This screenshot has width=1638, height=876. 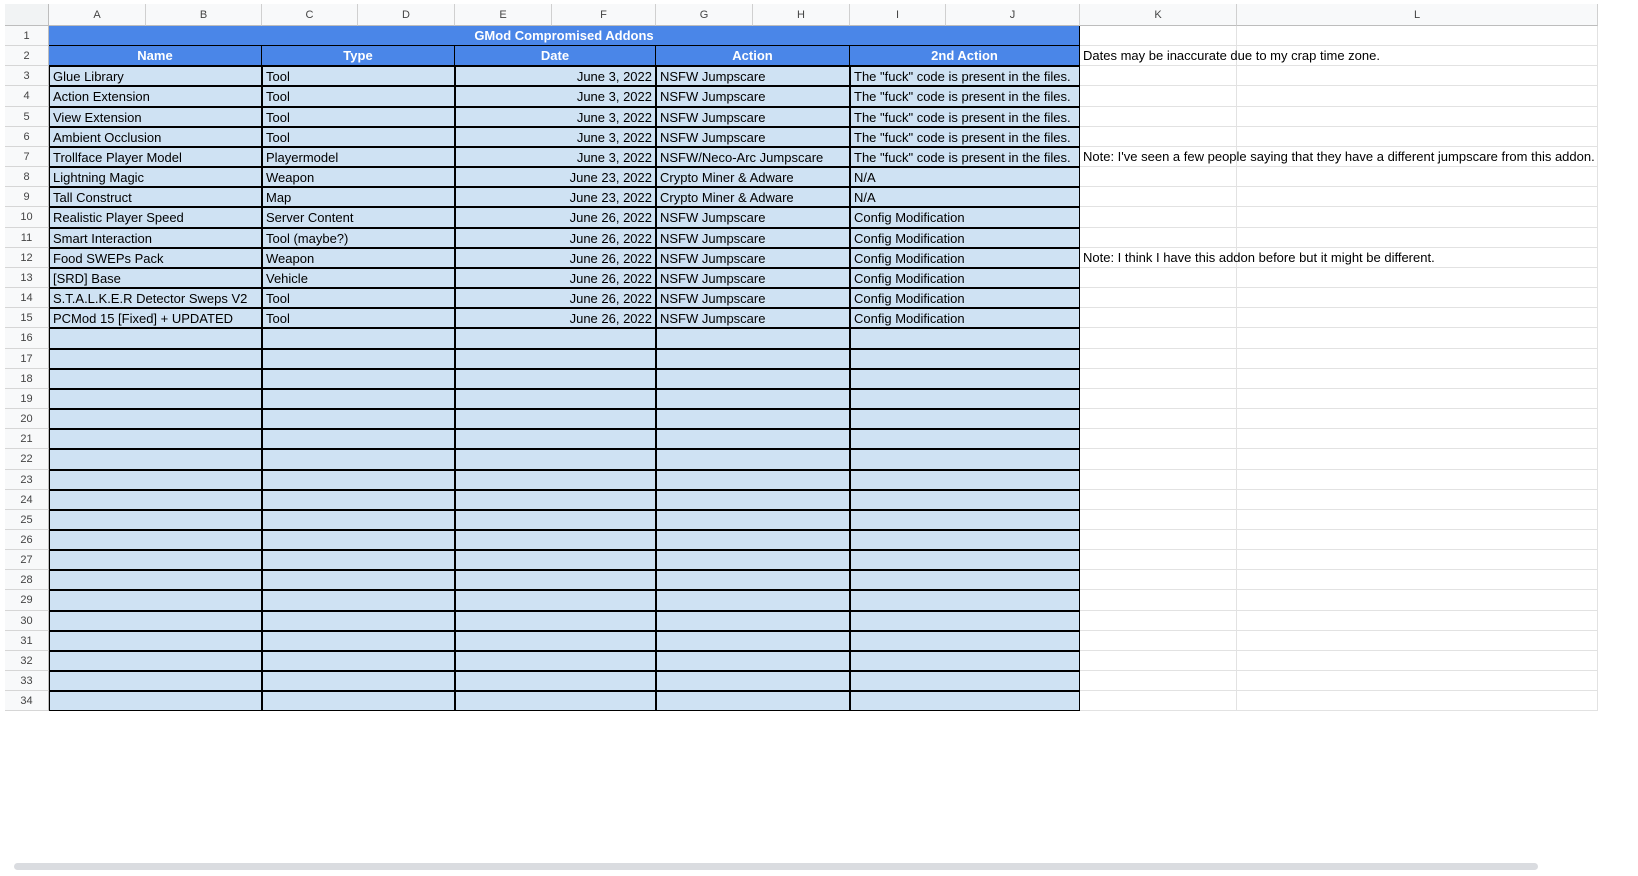 What do you see at coordinates (1417, 661) in the screenshot?
I see `cell-l32` at bounding box center [1417, 661].